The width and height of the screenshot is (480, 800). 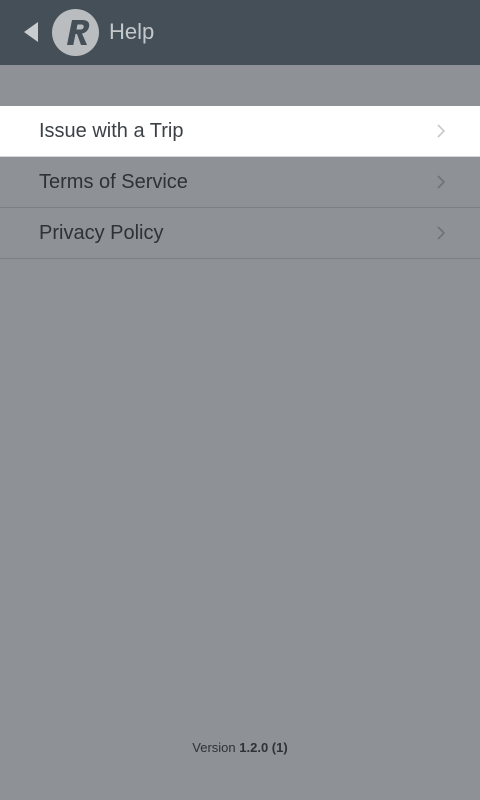 I want to click on menu-item-terms-of-service: Terms of Service, so click(x=240, y=182).